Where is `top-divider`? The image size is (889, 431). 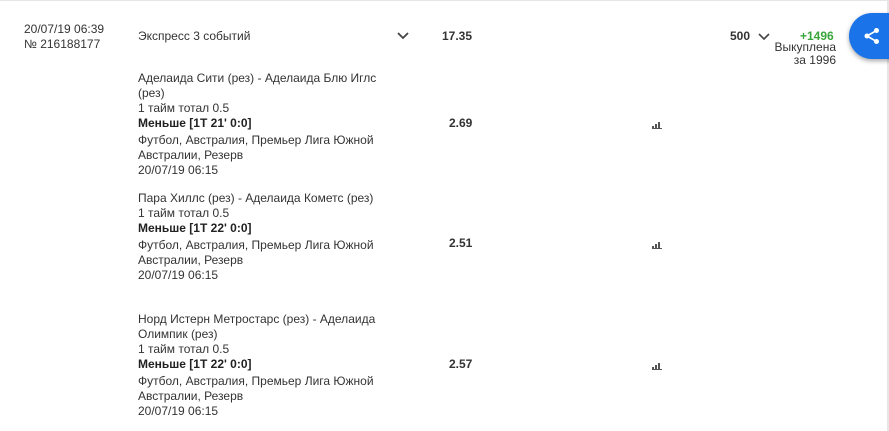
top-divider is located at coordinates (444, 0).